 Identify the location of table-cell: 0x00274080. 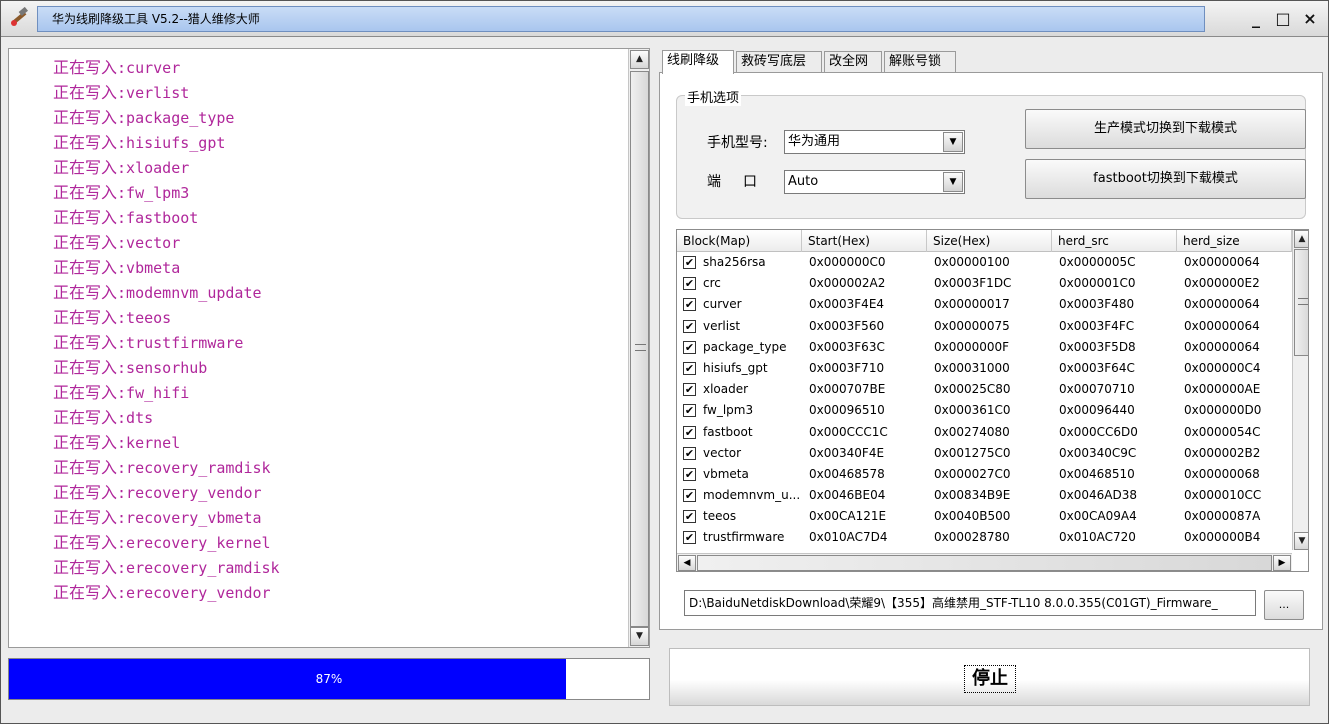
(972, 431).